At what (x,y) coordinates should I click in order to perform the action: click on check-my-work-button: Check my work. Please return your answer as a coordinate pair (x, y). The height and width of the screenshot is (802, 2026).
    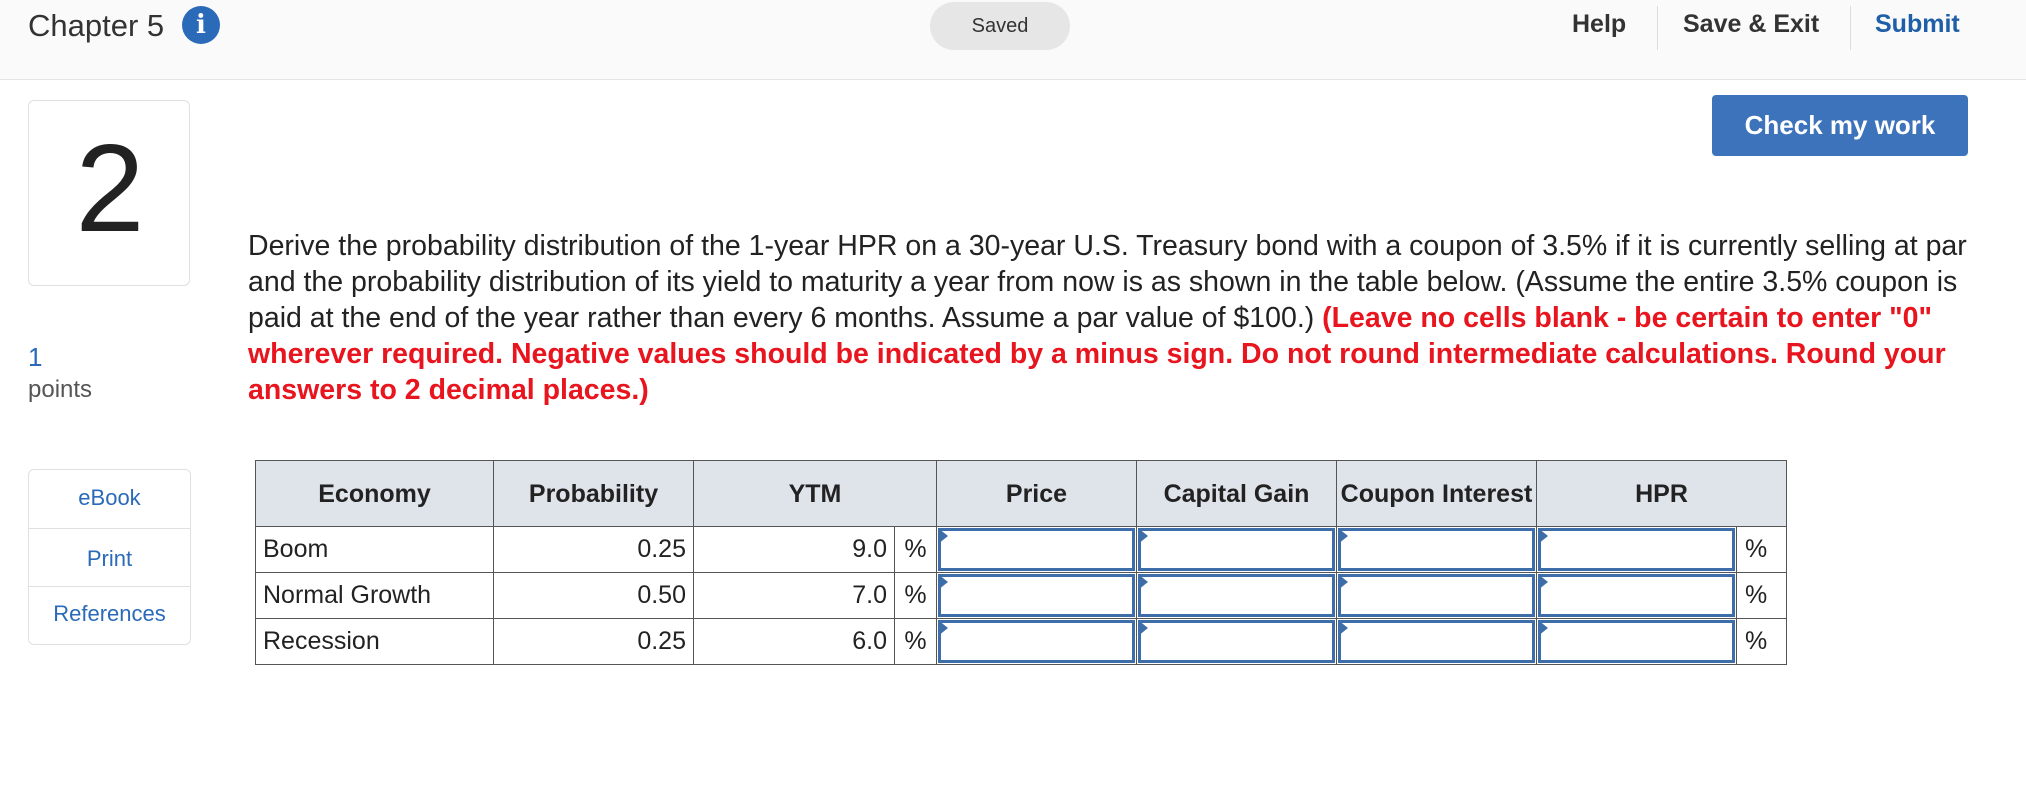
    Looking at the image, I should click on (1840, 125).